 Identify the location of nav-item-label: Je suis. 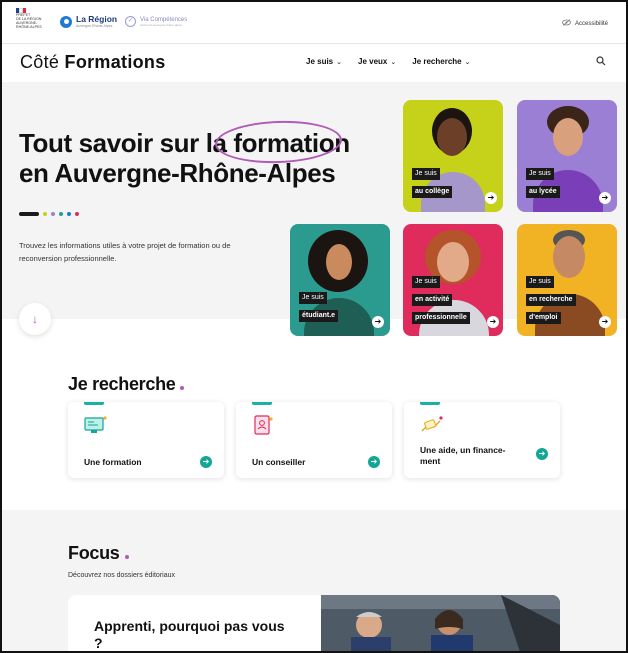
(320, 61).